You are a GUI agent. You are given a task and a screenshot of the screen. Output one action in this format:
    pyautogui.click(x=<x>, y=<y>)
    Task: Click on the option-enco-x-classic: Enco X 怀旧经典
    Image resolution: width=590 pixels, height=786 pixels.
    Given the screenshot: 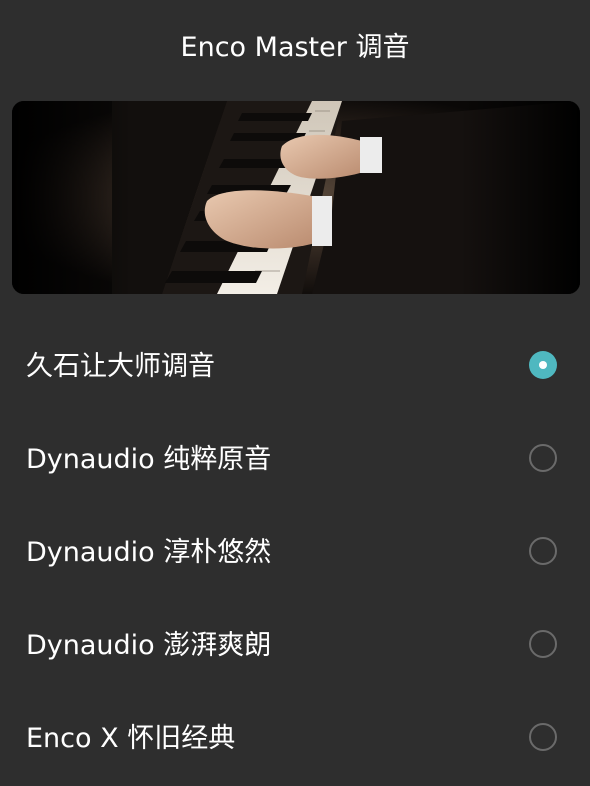 What is the action you would take?
    pyautogui.click(x=295, y=738)
    